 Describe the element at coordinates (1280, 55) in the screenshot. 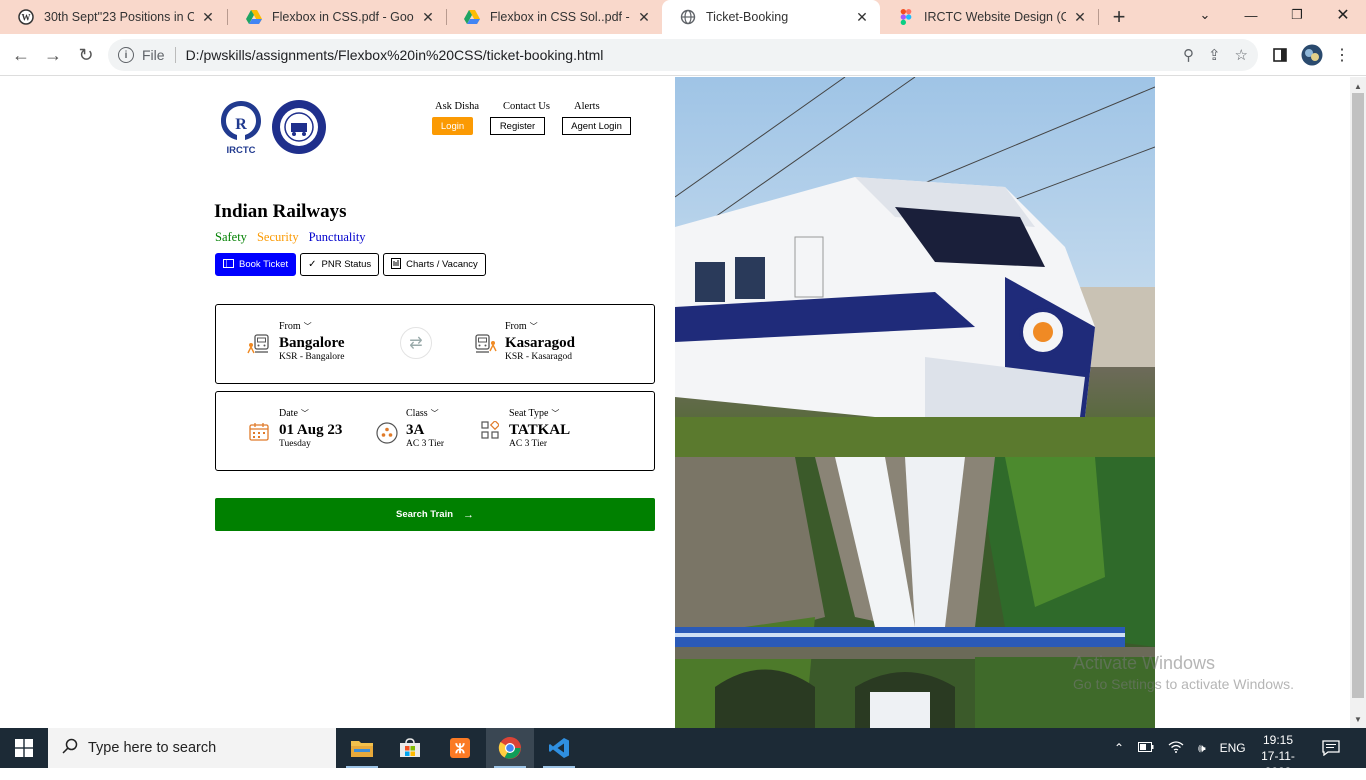

I see `side-panel-icon` at that location.